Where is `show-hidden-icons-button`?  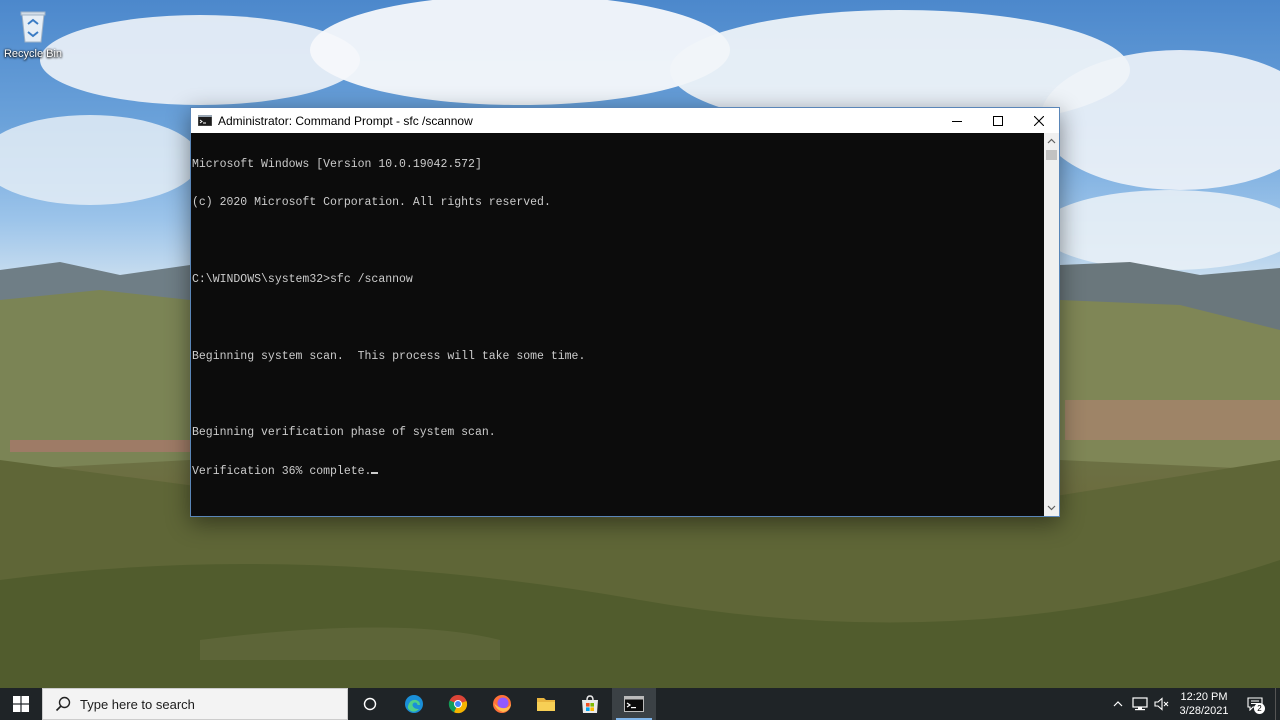
show-hidden-icons-button is located at coordinates (1118, 704).